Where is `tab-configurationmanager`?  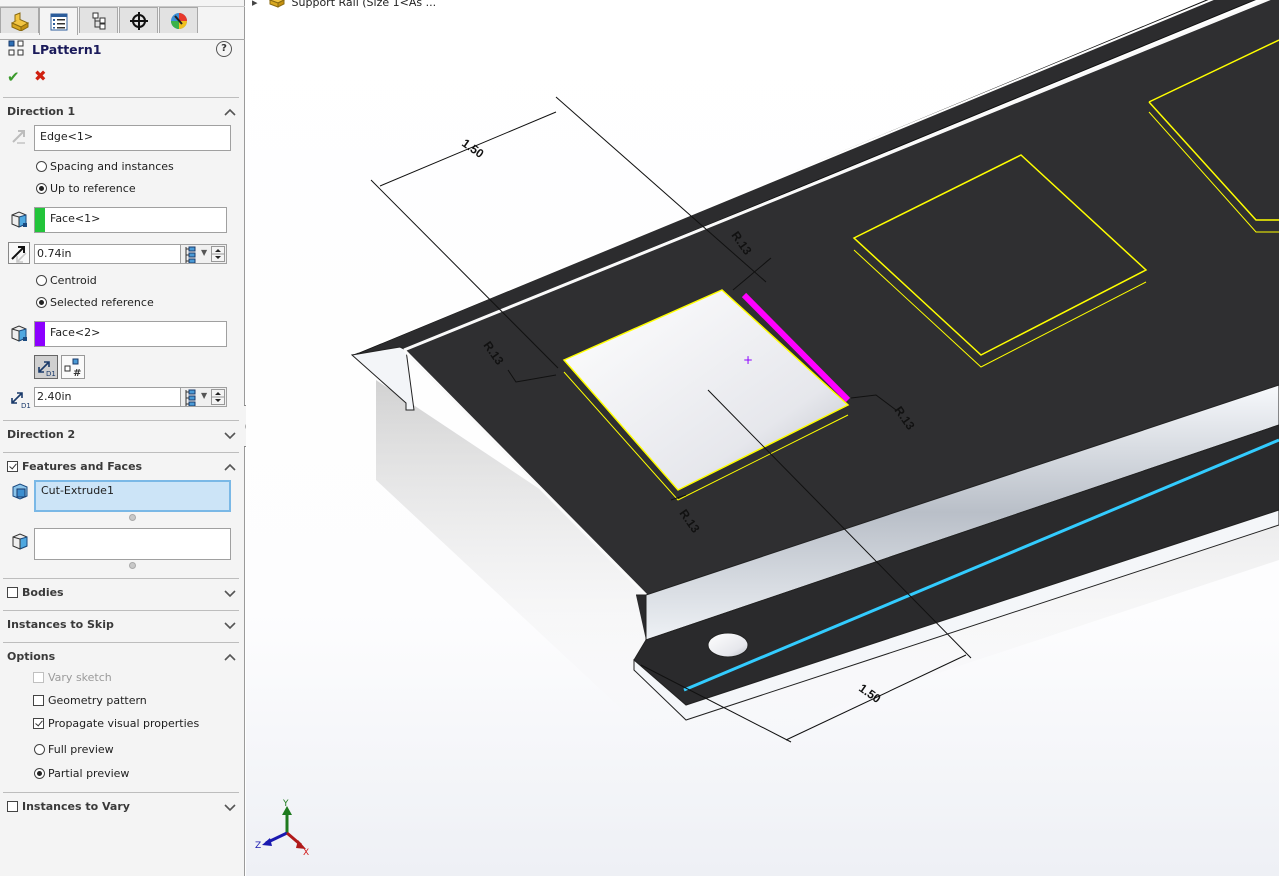
tab-configurationmanager is located at coordinates (98, 20).